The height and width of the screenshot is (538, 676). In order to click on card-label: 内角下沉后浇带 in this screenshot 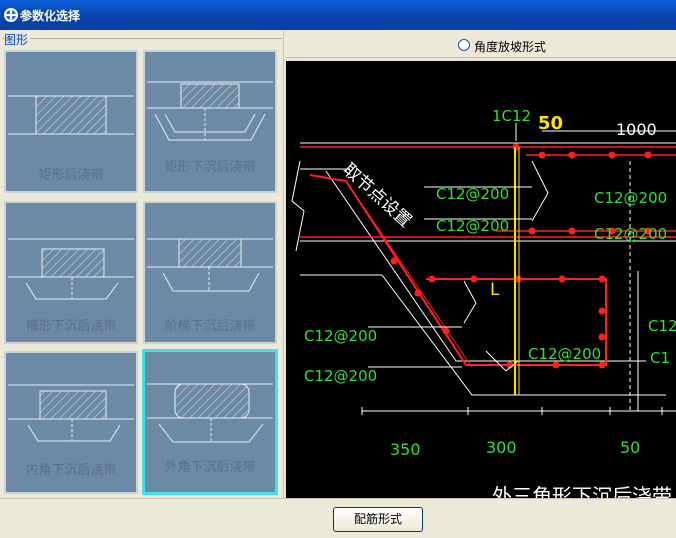, I will do `click(71, 470)`.